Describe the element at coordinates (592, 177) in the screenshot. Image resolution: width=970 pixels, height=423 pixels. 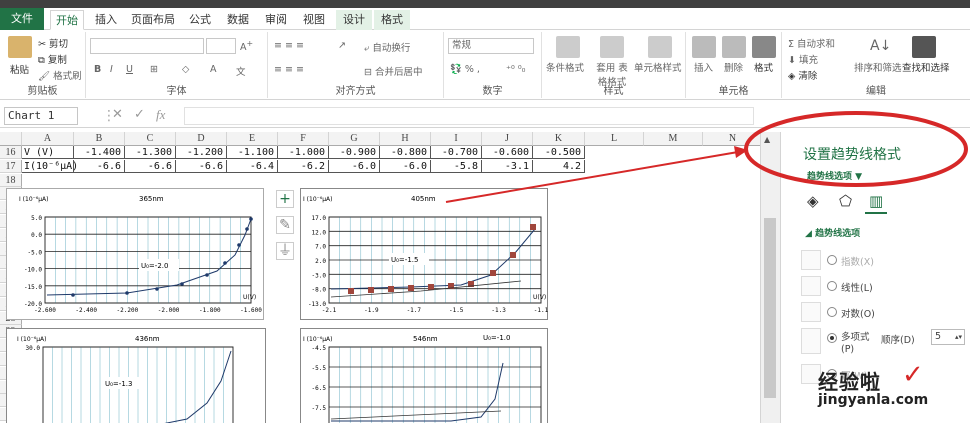
I see `pointer-arrow-line` at that location.